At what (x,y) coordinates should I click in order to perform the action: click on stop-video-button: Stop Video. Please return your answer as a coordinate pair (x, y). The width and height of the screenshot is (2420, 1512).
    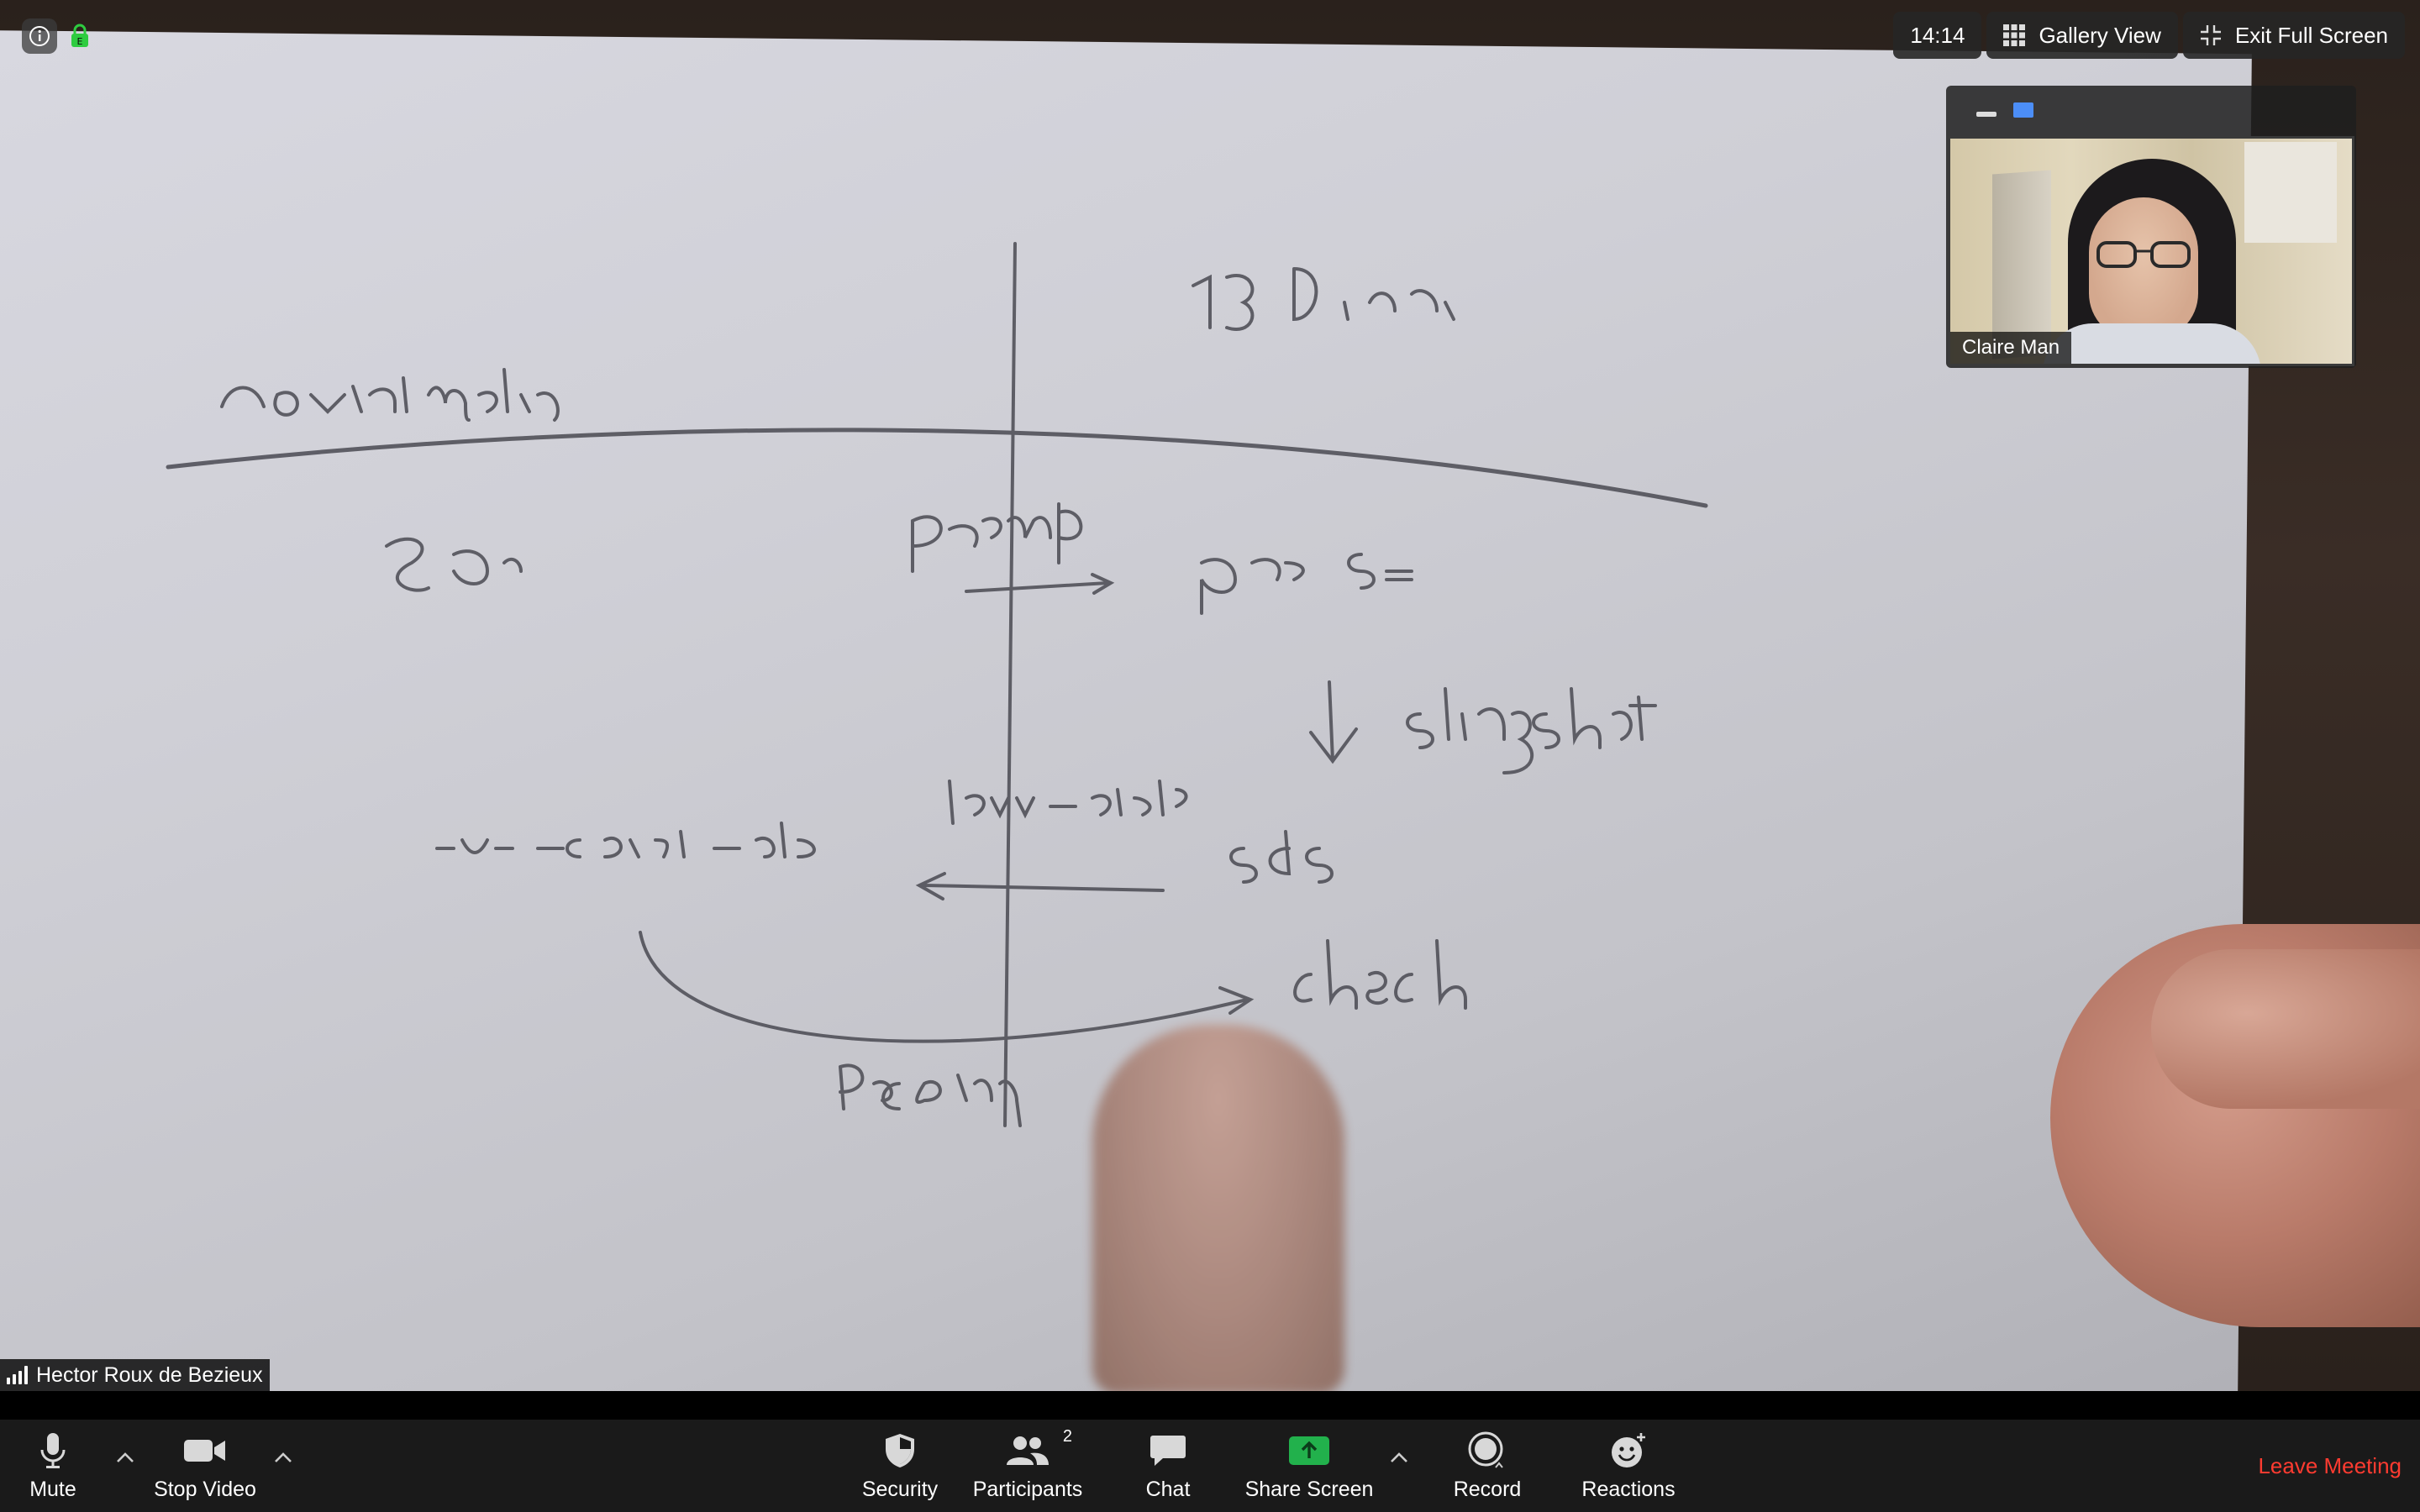
    Looking at the image, I should click on (205, 1466).